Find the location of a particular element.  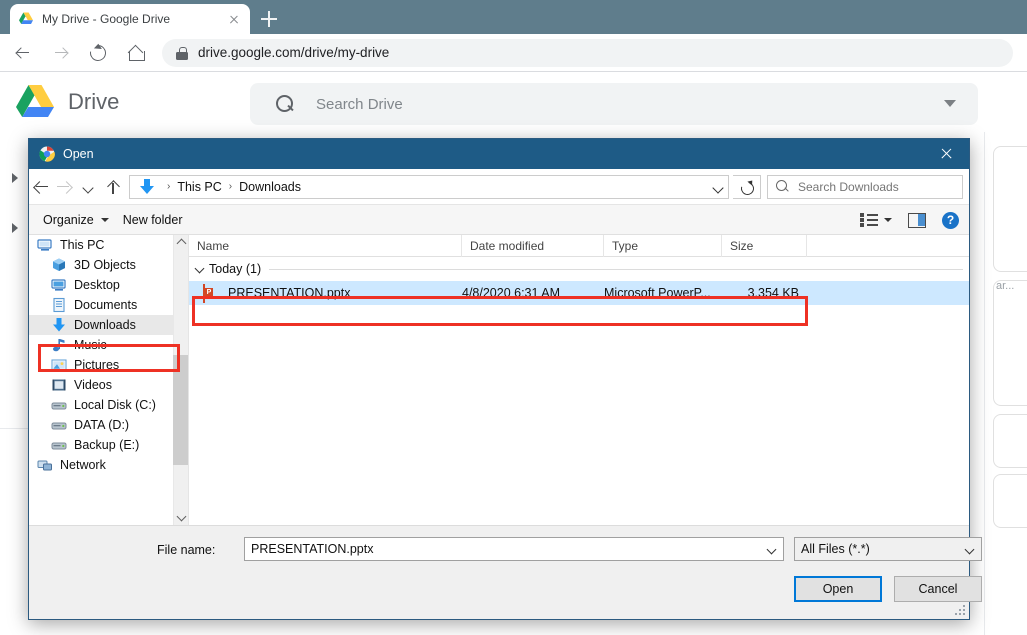

column-header-size: Size is located at coordinates (764, 245).